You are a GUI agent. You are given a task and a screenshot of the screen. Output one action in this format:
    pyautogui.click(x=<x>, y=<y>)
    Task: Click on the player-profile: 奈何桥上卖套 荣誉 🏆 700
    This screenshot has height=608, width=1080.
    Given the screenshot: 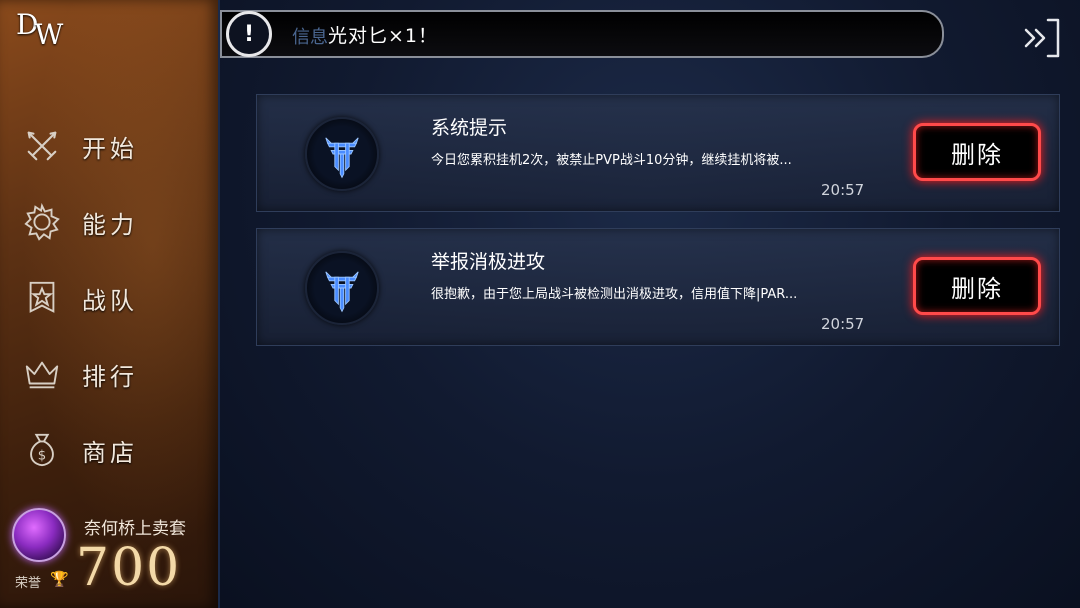 What is the action you would take?
    pyautogui.click(x=109, y=558)
    